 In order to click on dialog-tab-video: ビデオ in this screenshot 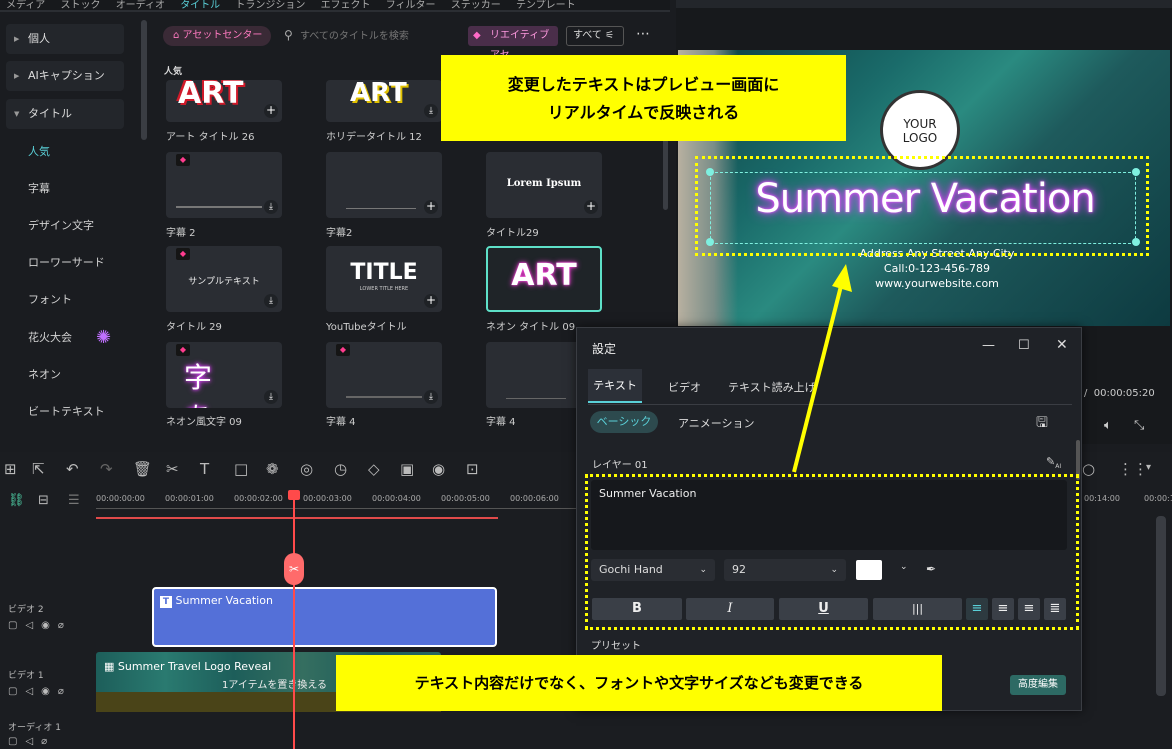, I will do `click(684, 387)`.